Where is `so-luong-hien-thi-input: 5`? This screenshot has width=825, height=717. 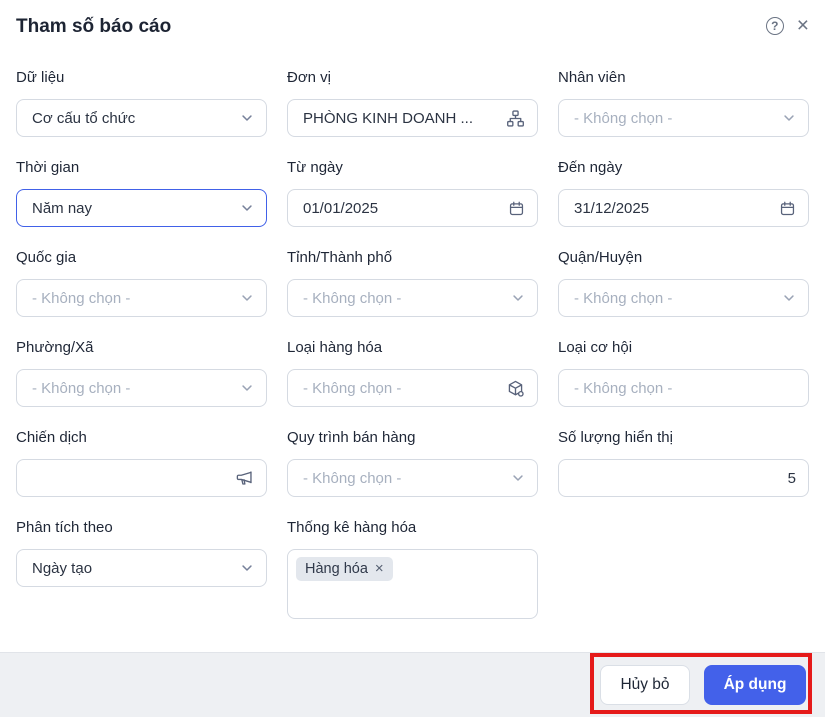
so-luong-hien-thi-input: 5 is located at coordinates (683, 478).